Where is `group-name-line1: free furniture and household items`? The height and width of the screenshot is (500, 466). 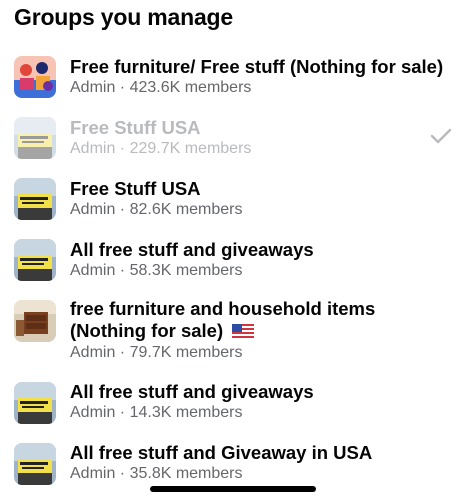 group-name-line1: free furniture and household items is located at coordinates (223, 308).